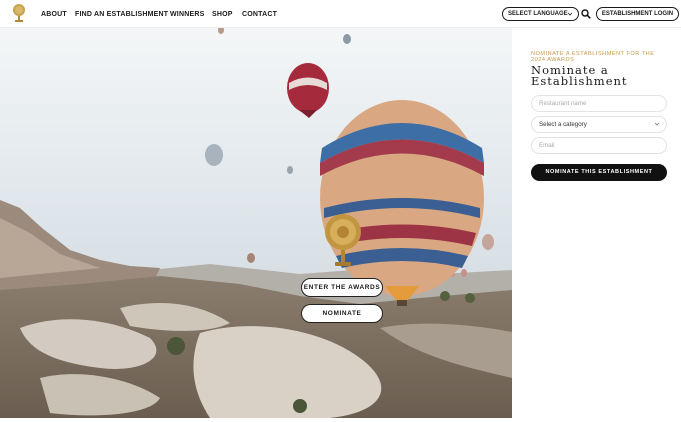  Describe the element at coordinates (637, 14) in the screenshot. I see `establishment-login-button: ESTABLISHMENT LOGIN` at that location.